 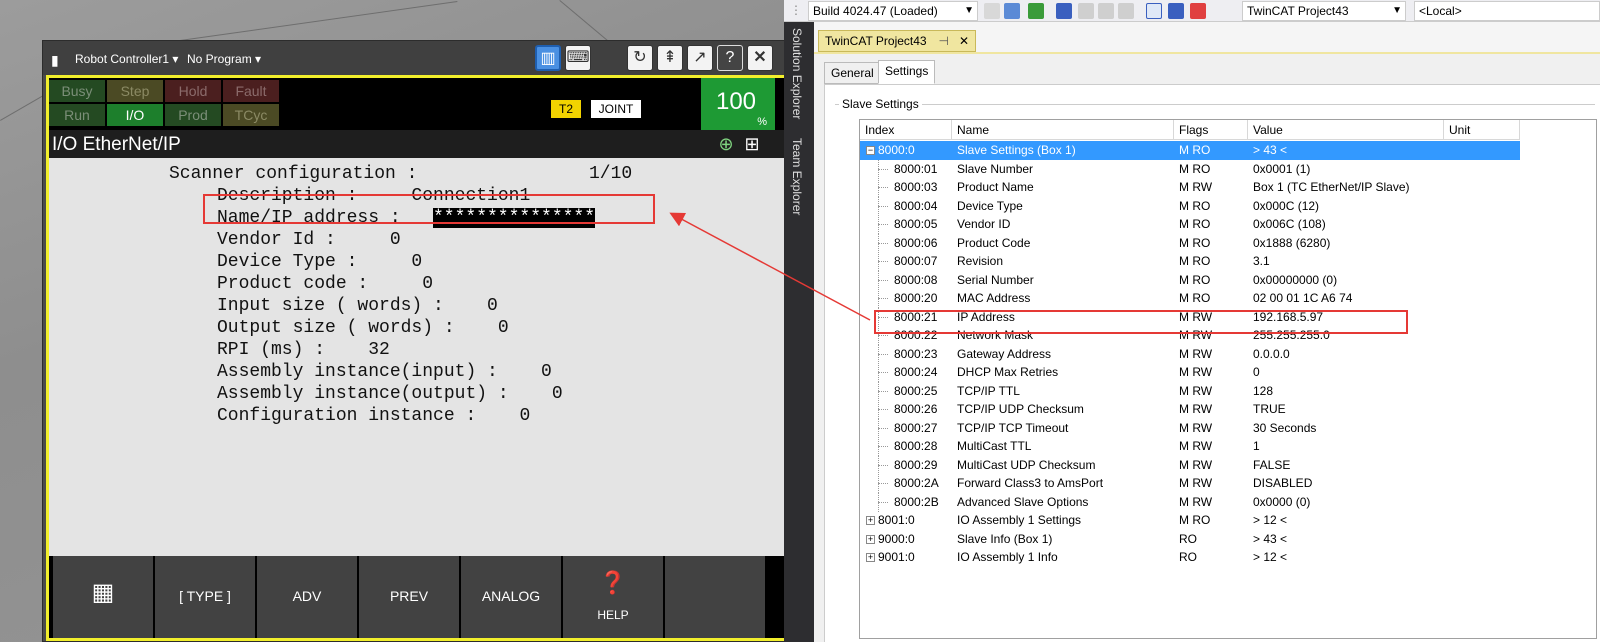 I want to click on adv-label: ADV, so click(x=307, y=596).